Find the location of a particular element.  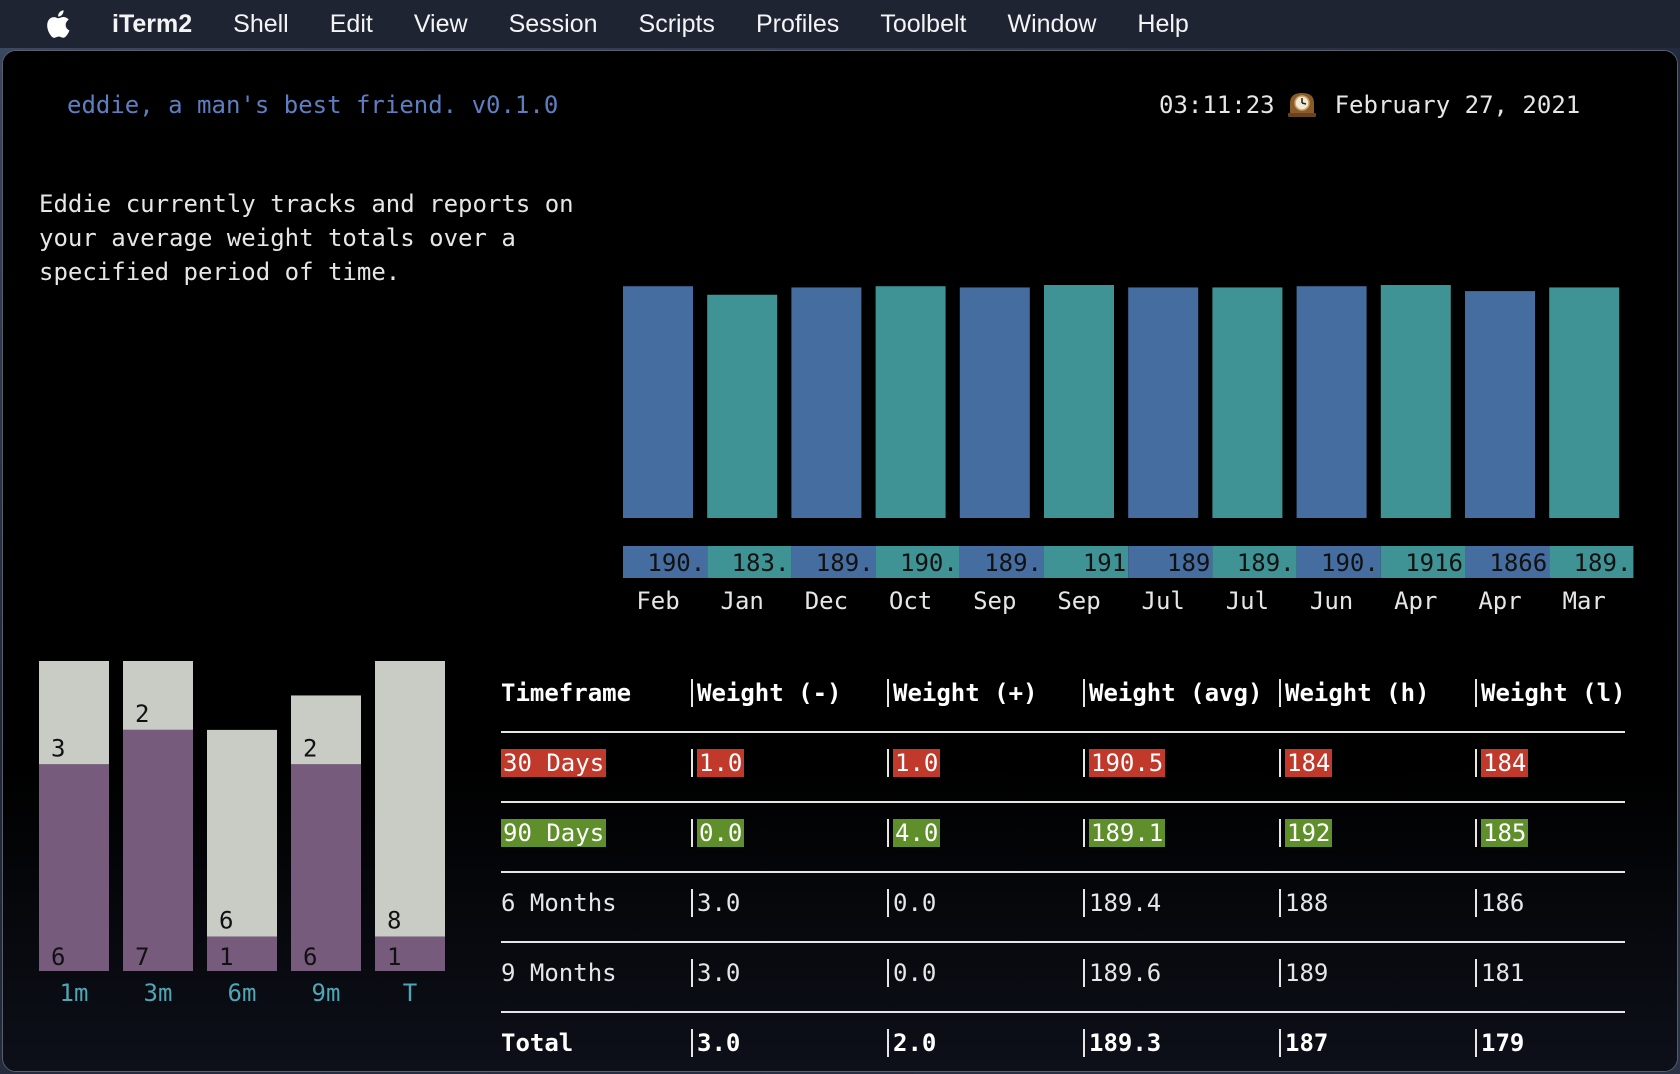

cell-weight-high: 184 is located at coordinates (1306, 763).